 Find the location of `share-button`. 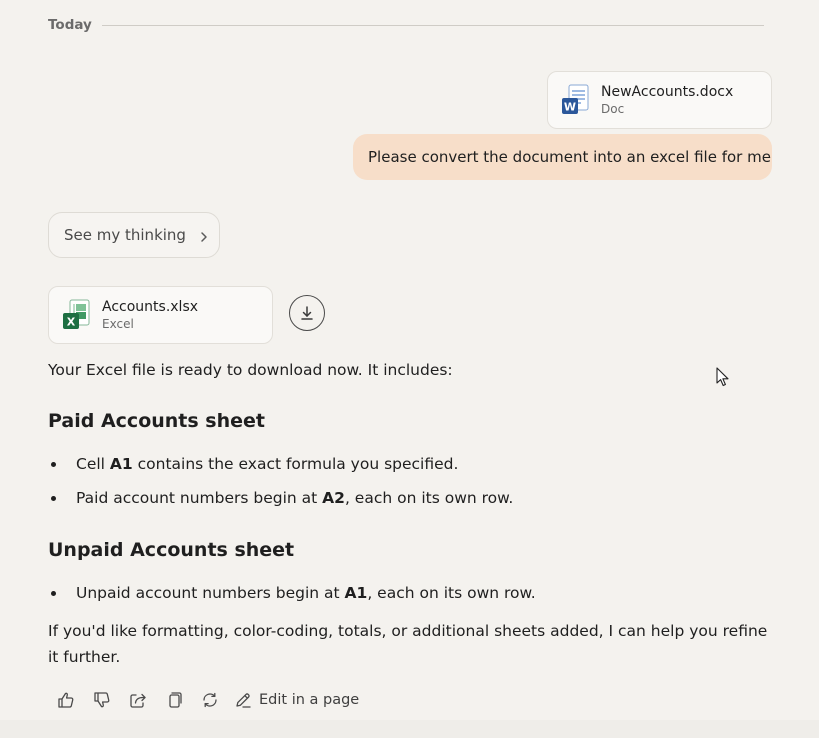

share-button is located at coordinates (138, 700).